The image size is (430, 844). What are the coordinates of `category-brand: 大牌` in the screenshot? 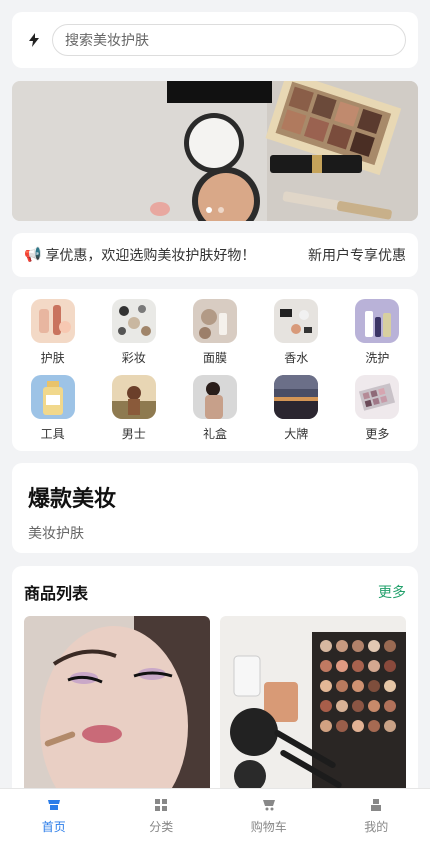 It's located at (296, 413).